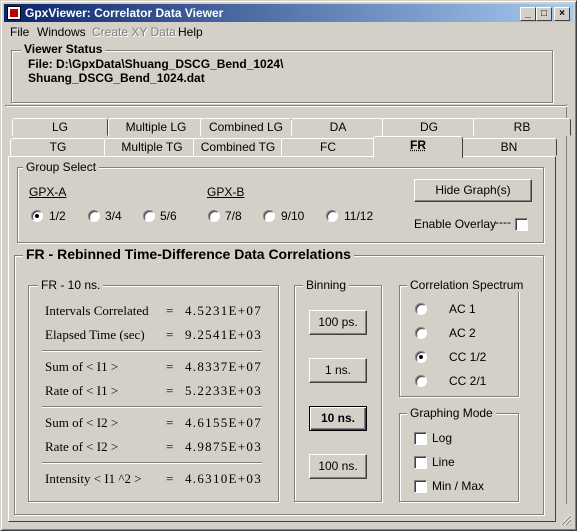  Describe the element at coordinates (451, 413) in the screenshot. I see `graphing-mode-label: Graphing Mode` at that location.